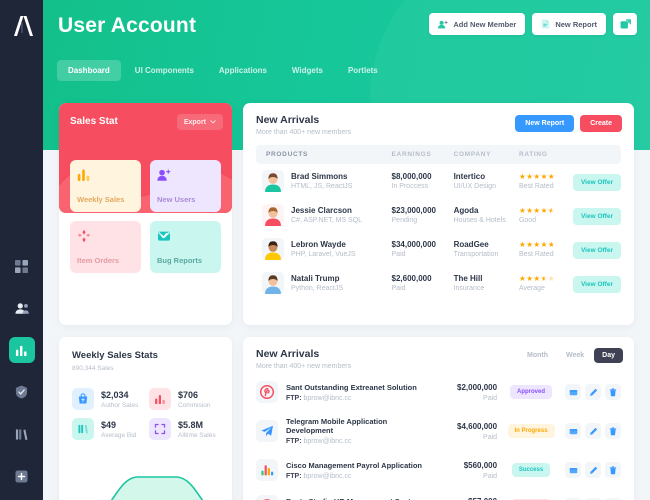 Image resolution: width=650 pixels, height=500 pixels. I want to click on cell-product: Jessie Clarcson C#, ASP.NET, MS SQL, so click(324, 215).